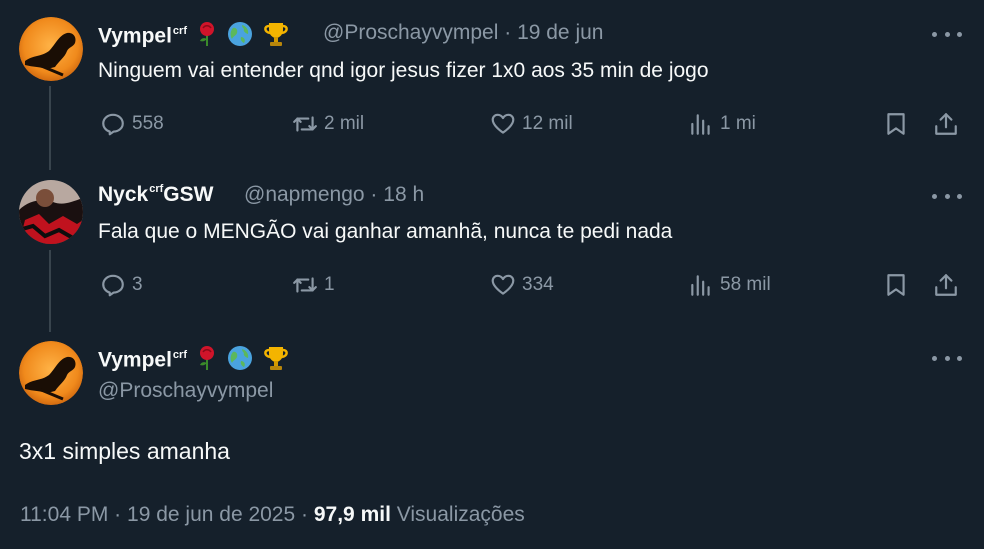 The height and width of the screenshot is (549, 984). I want to click on views-label: Visualizações, so click(460, 514).